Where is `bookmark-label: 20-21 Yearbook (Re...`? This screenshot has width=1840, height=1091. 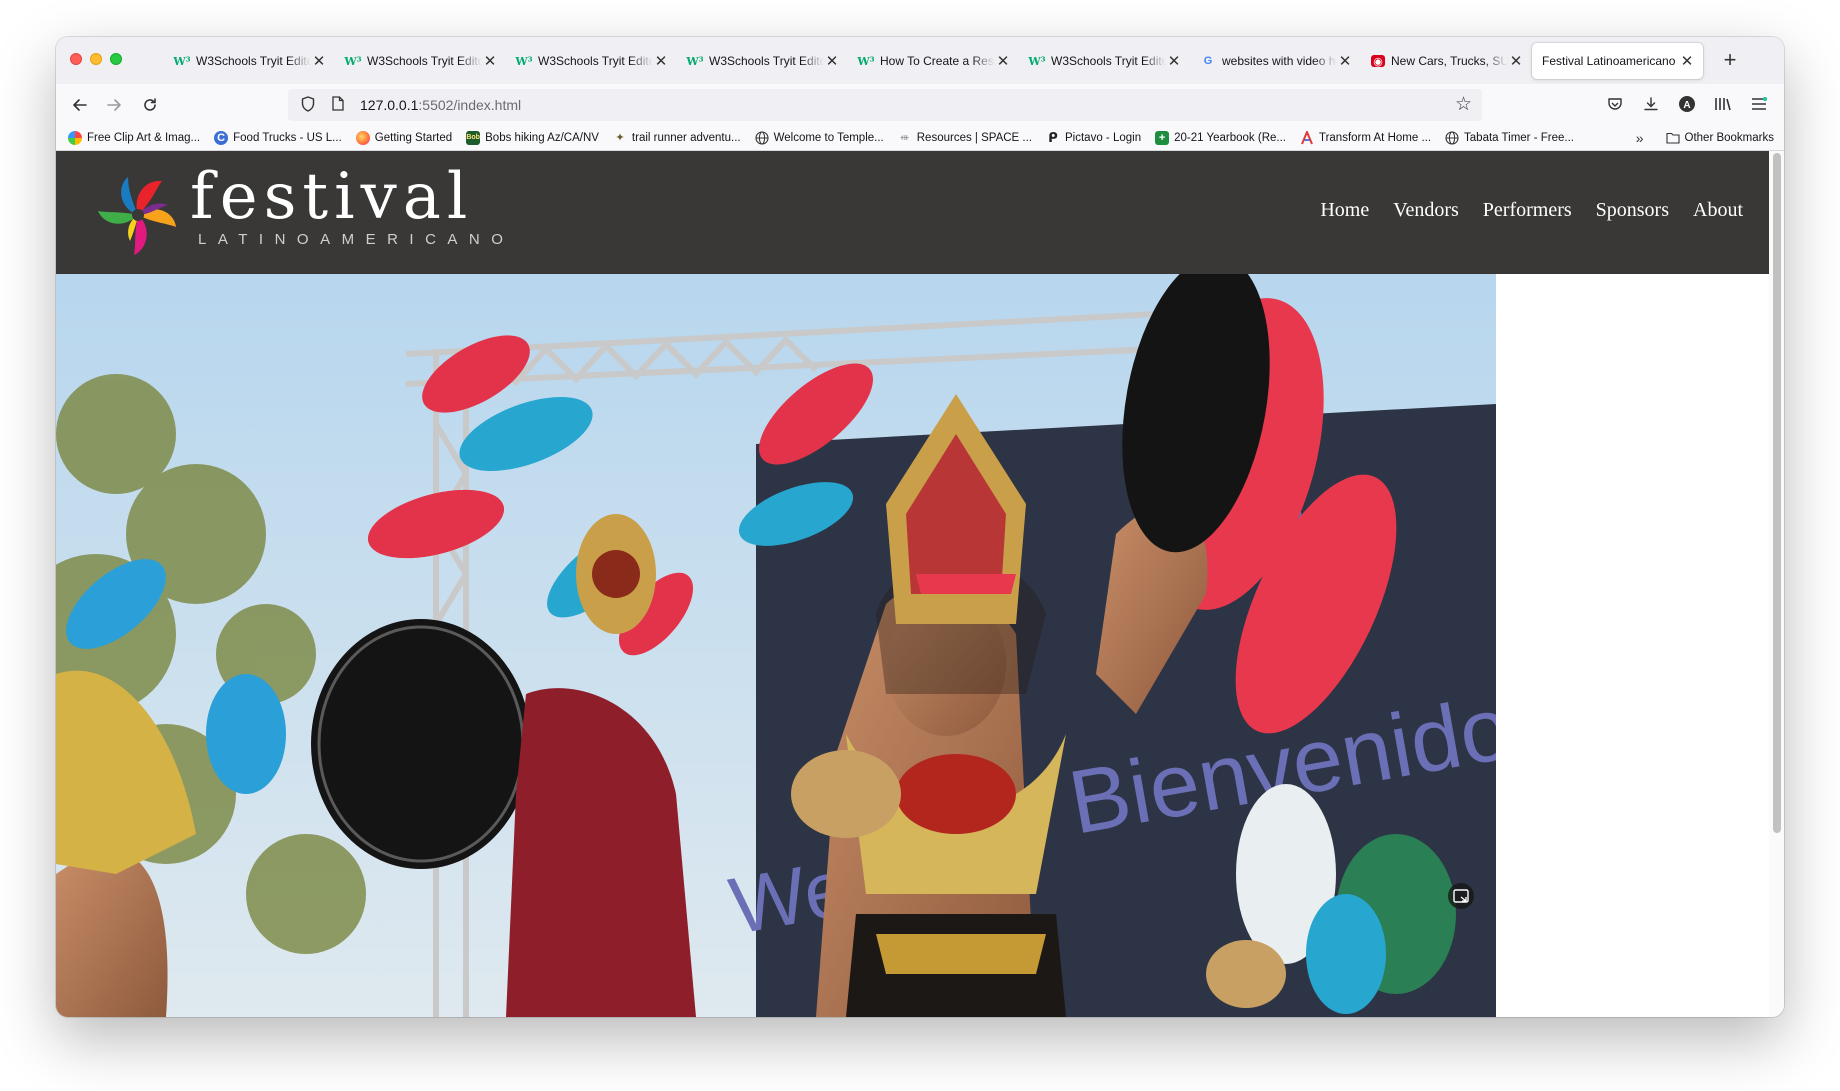 bookmark-label: 20-21 Yearbook (Re... is located at coordinates (1230, 137).